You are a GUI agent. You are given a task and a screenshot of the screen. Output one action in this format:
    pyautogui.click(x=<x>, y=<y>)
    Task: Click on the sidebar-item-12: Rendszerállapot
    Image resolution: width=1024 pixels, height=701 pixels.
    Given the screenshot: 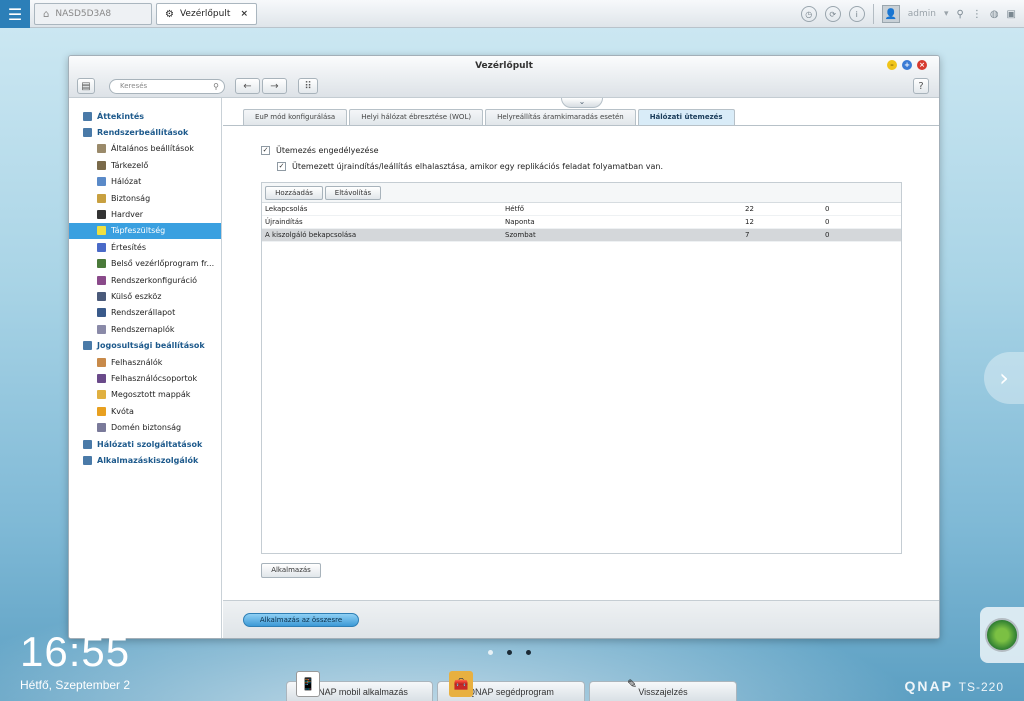 What is the action you would take?
    pyautogui.click(x=145, y=313)
    